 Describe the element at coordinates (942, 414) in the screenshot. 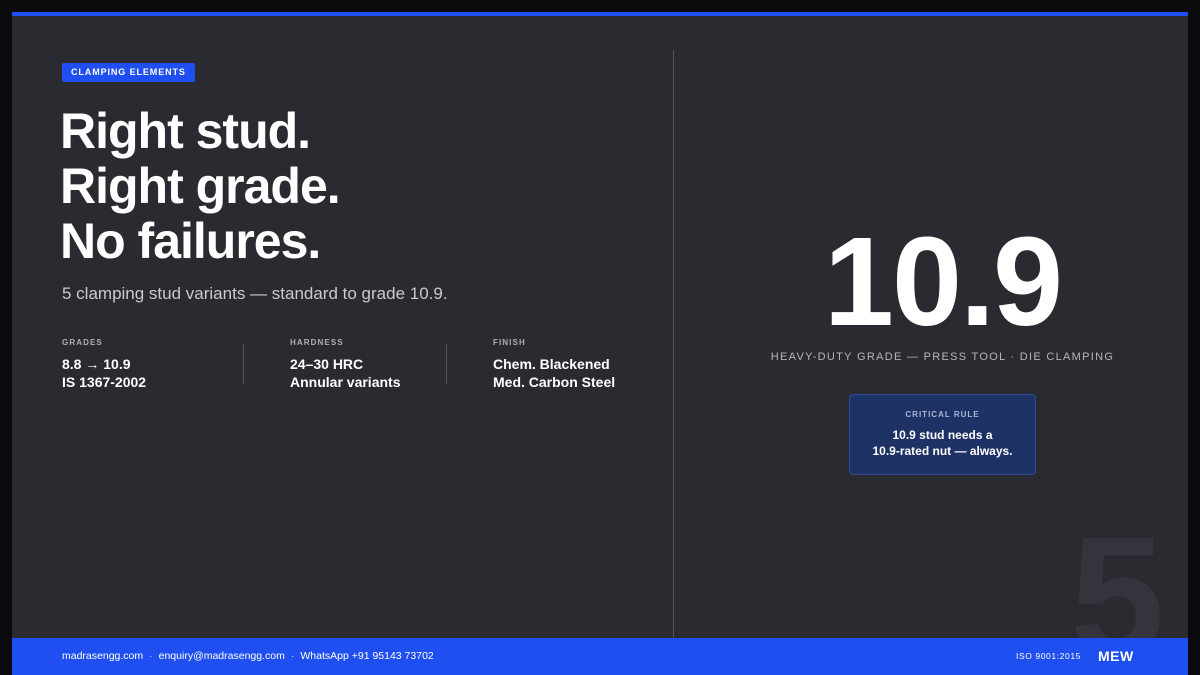

I see `rule-label: CRITICAL RULE` at that location.